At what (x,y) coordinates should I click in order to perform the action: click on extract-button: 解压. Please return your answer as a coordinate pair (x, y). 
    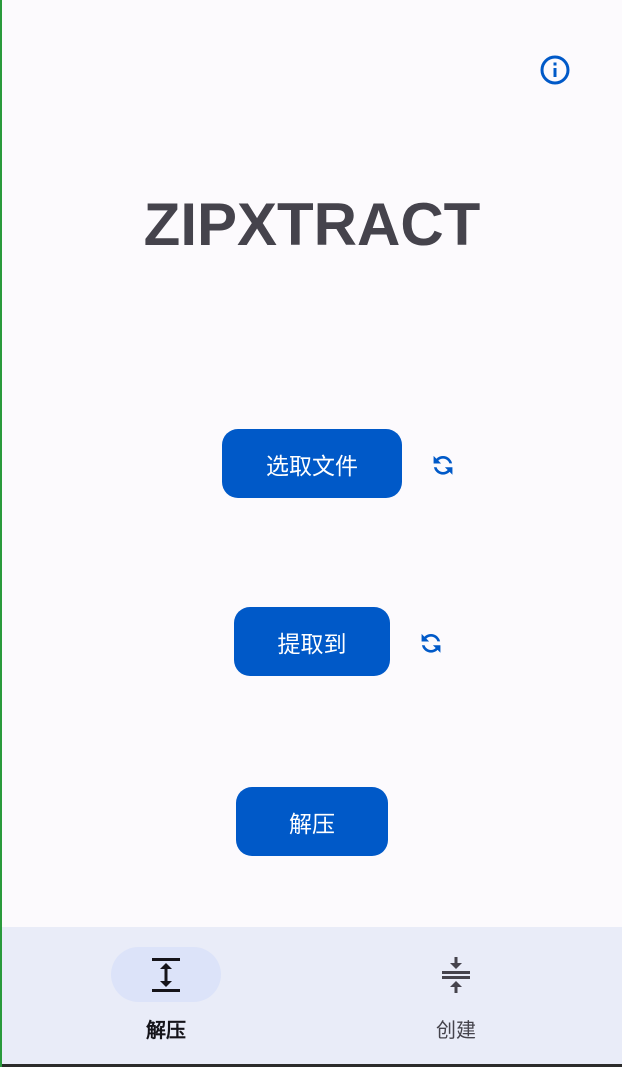
    Looking at the image, I should click on (312, 821).